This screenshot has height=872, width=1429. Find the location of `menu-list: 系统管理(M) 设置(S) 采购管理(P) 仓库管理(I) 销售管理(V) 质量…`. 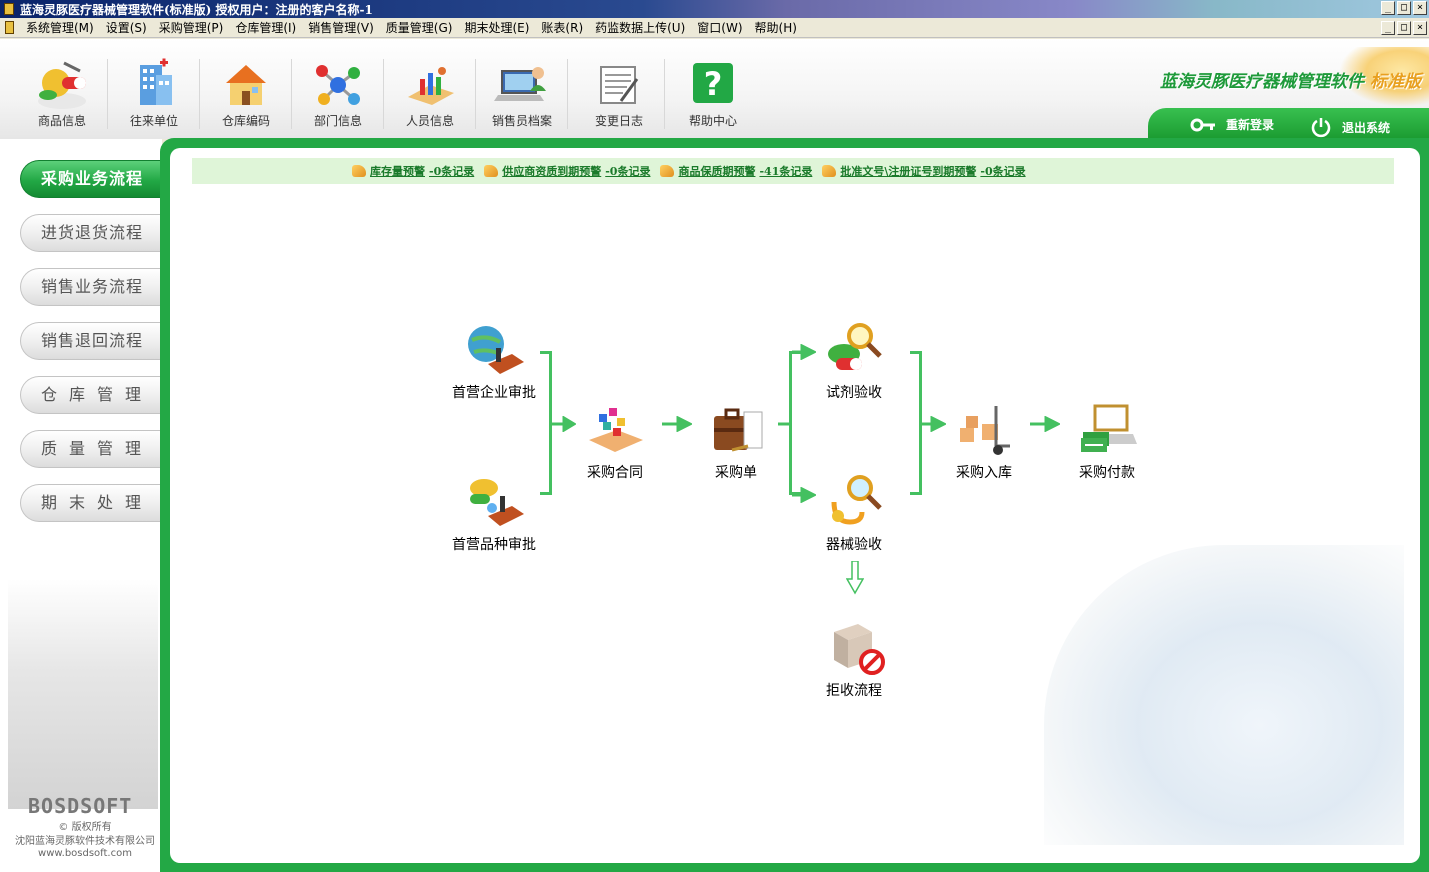

menu-list: 系统管理(M) 设置(S) 采购管理(P) 仓库管理(I) 销售管理(V) 质量… is located at coordinates (411, 28).